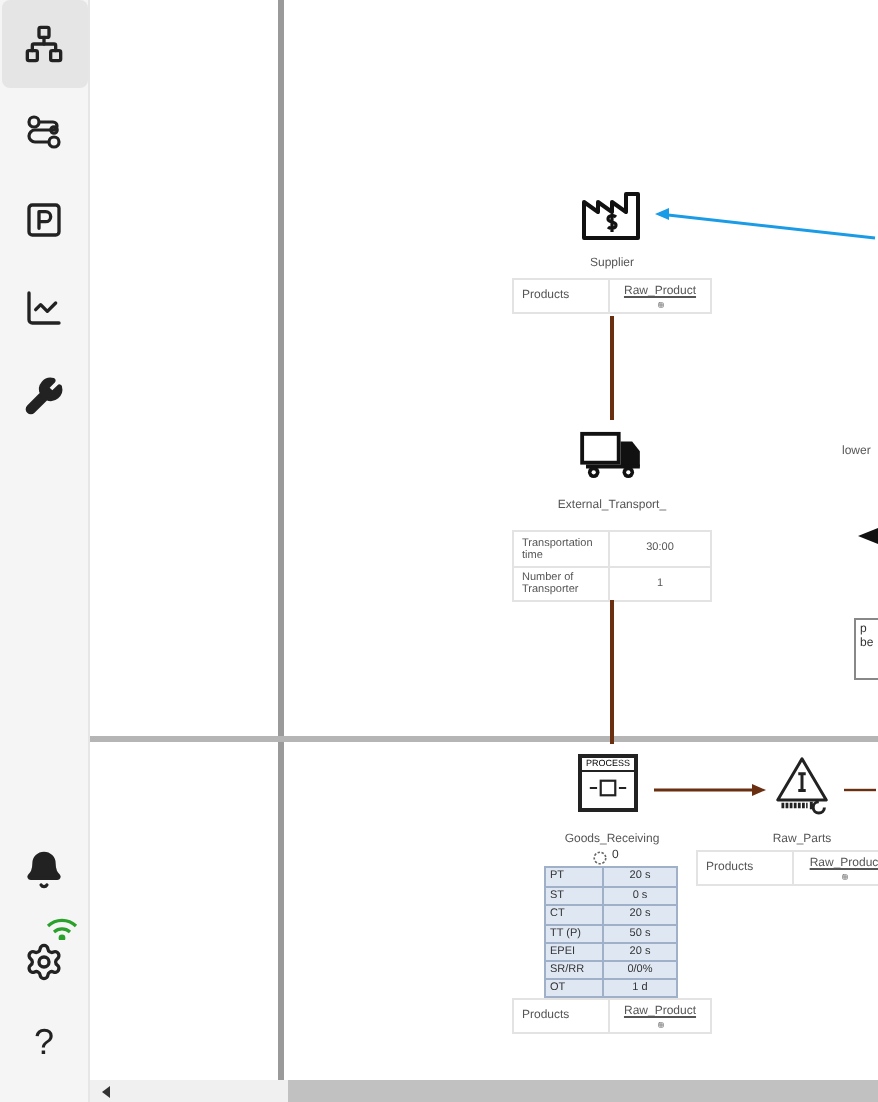 The height and width of the screenshot is (1102, 878). What do you see at coordinates (44, 1042) in the screenshot?
I see `help-button: ?` at bounding box center [44, 1042].